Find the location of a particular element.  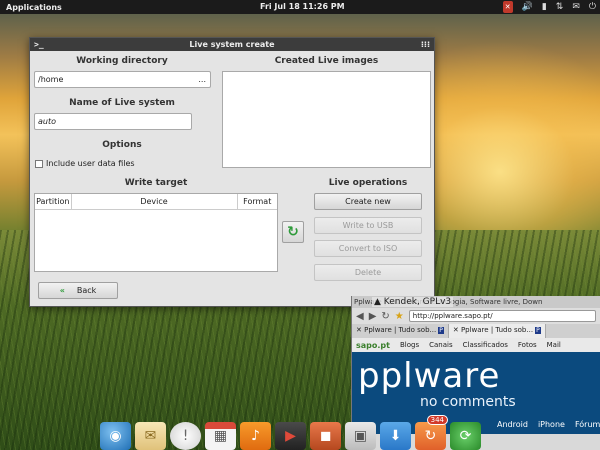

reload-icon: ↻ is located at coordinates (385, 316).